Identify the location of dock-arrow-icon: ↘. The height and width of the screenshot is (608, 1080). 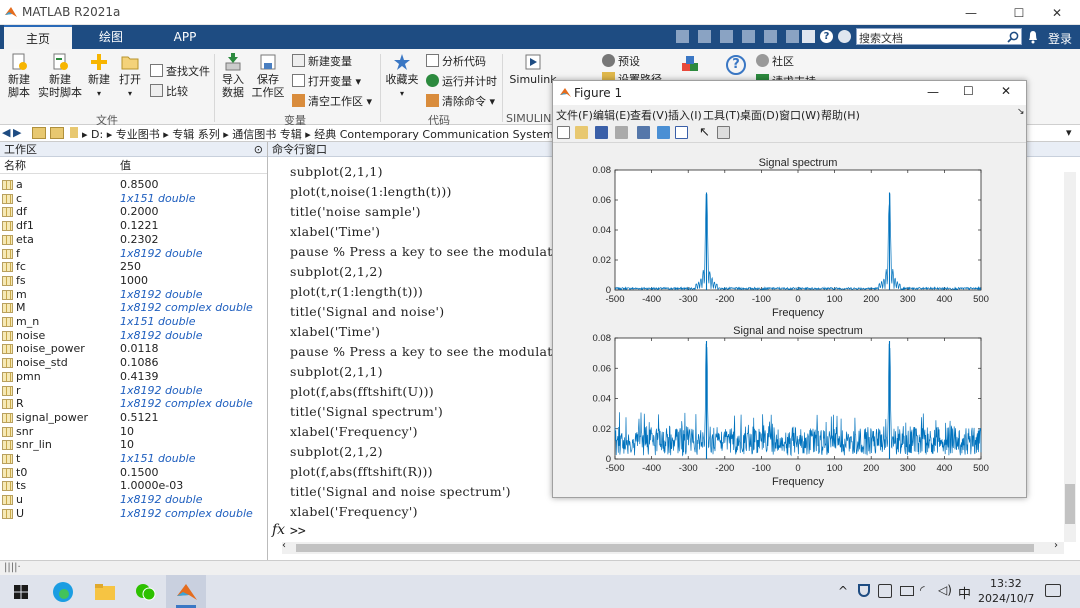
(1021, 112).